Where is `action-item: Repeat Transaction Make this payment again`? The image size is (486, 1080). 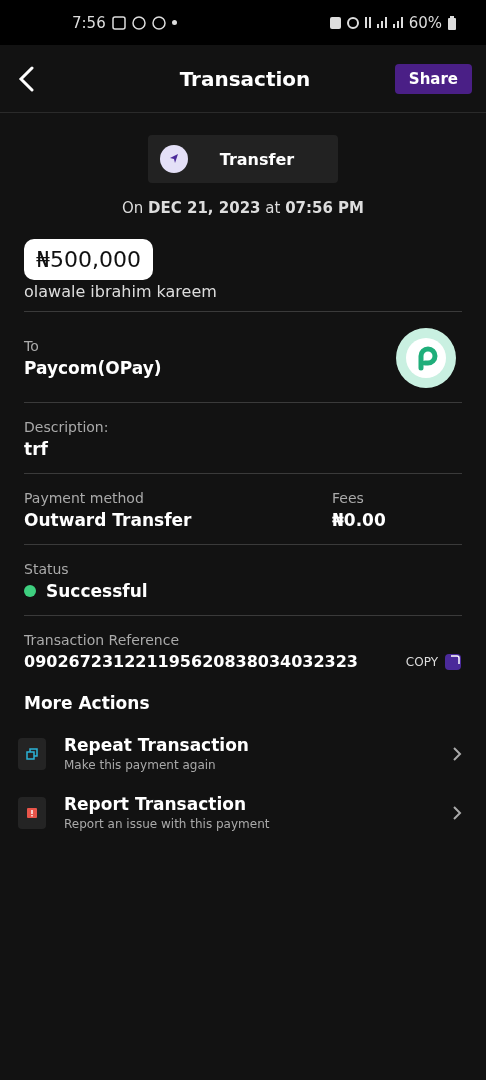 action-item: Repeat Transaction Make this payment again is located at coordinates (240, 753).